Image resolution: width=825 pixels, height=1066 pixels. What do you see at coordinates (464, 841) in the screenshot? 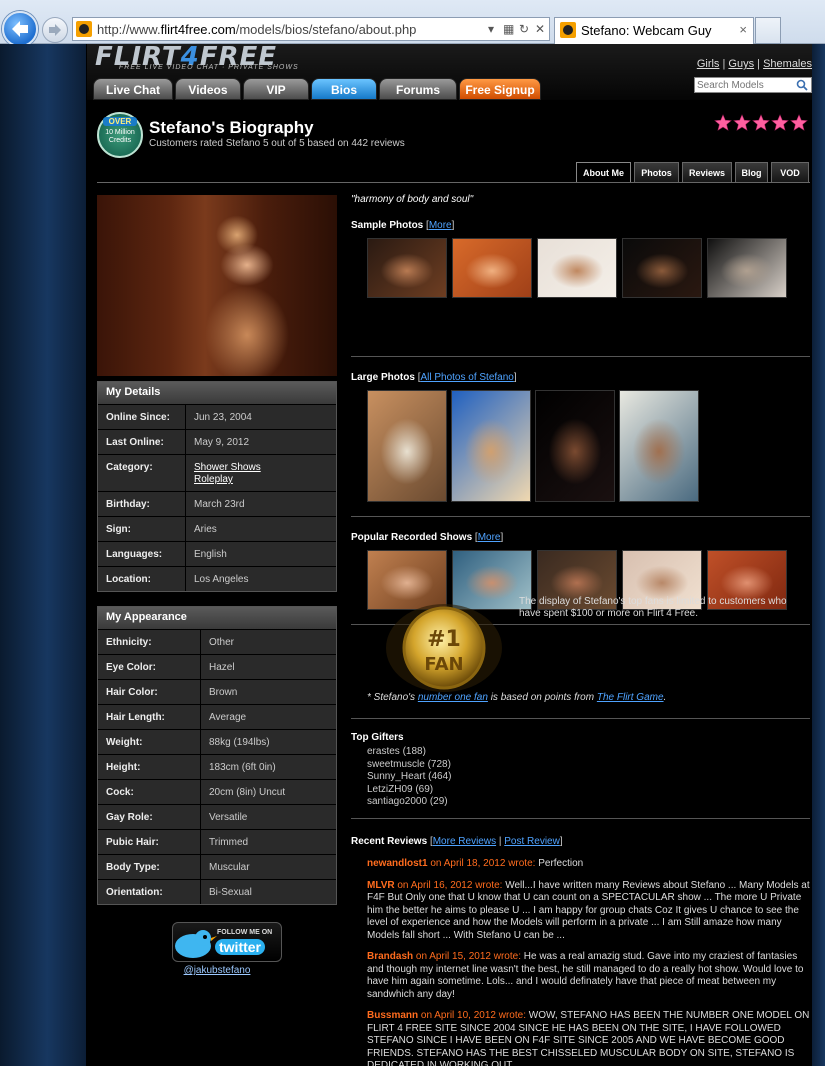
I see `more-reviews-link: More Reviews` at bounding box center [464, 841].